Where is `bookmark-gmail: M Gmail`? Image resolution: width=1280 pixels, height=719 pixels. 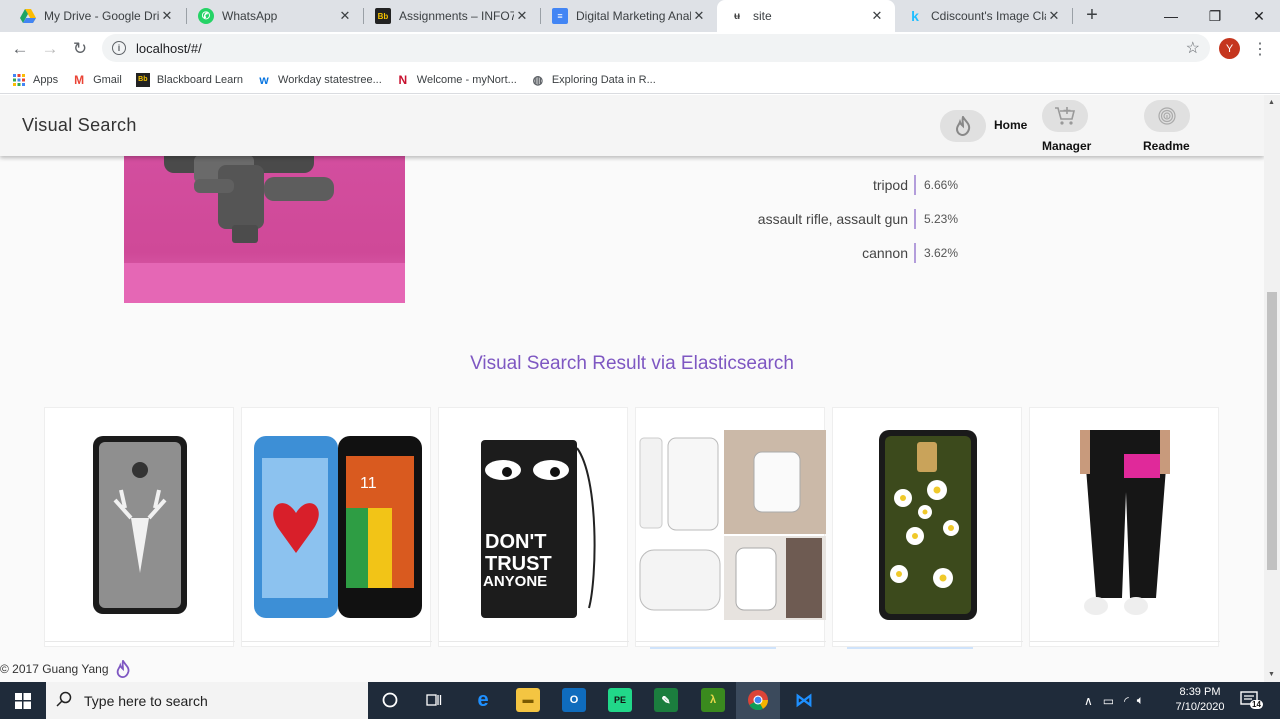
bookmark-gmail: M Gmail is located at coordinates (97, 80).